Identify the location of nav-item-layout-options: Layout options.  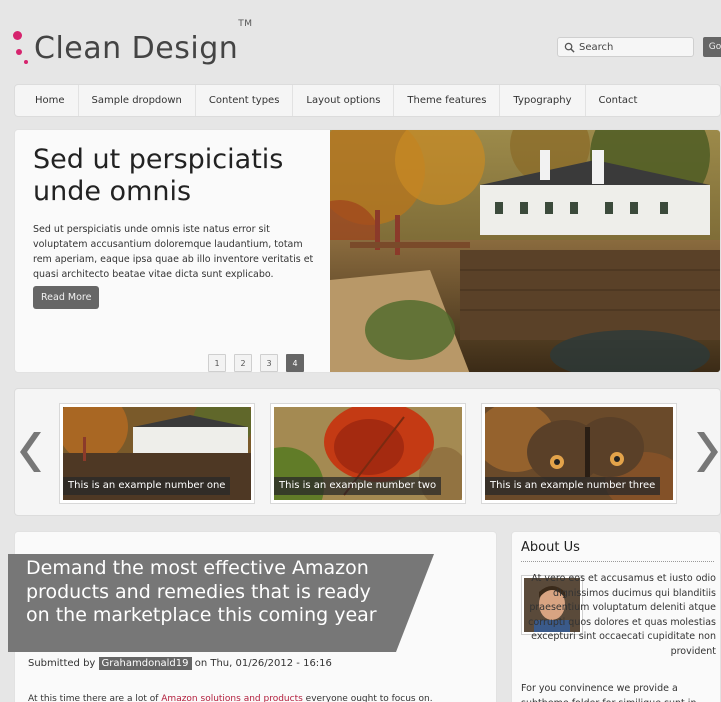
(344, 100).